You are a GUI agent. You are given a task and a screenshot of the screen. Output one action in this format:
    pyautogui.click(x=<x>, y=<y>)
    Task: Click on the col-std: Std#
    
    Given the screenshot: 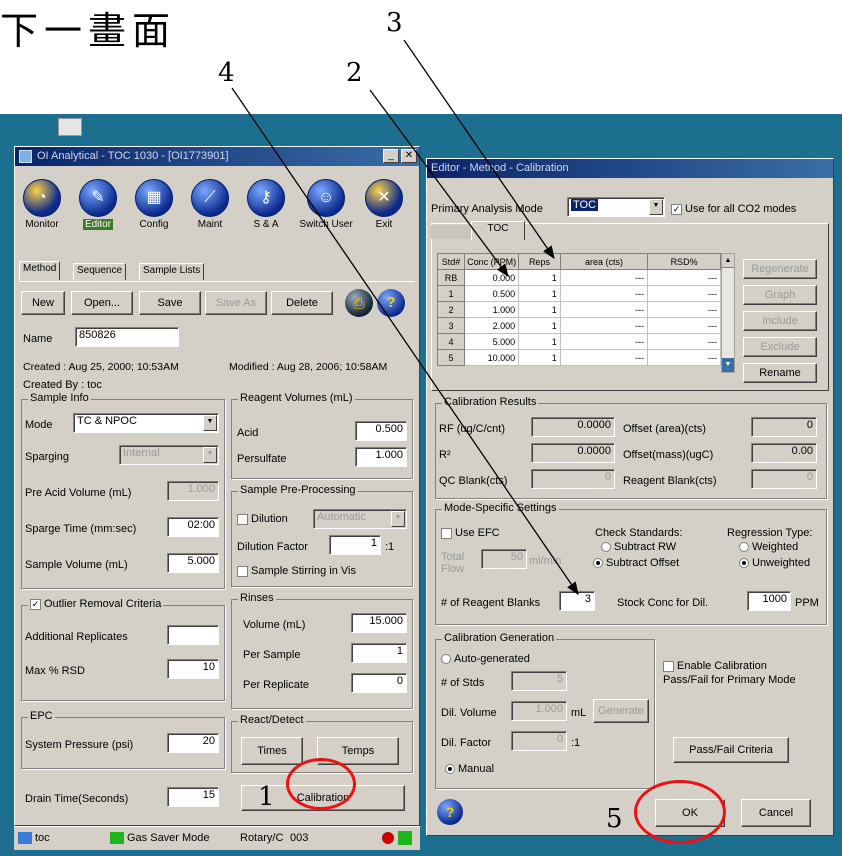 What is the action you would take?
    pyautogui.click(x=451, y=261)
    